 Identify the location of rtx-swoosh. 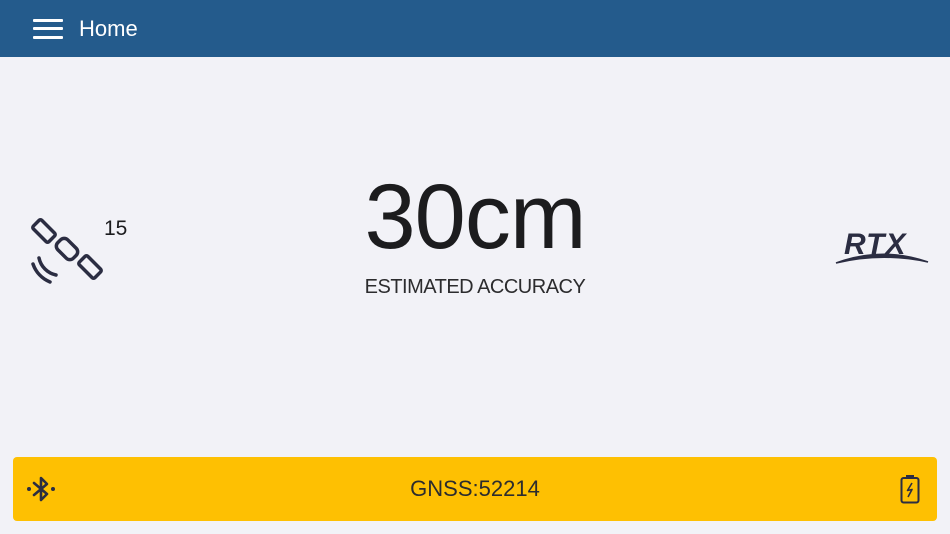
(882, 258).